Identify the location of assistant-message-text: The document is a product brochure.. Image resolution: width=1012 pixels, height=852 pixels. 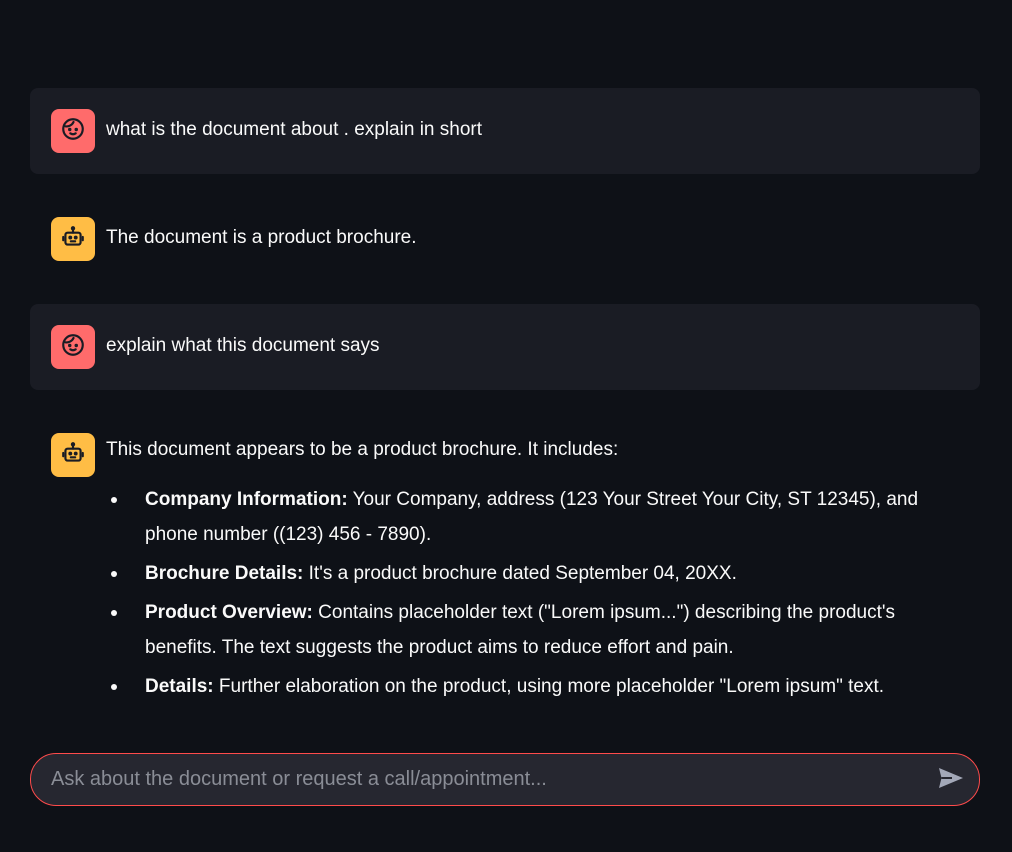
(261, 237).